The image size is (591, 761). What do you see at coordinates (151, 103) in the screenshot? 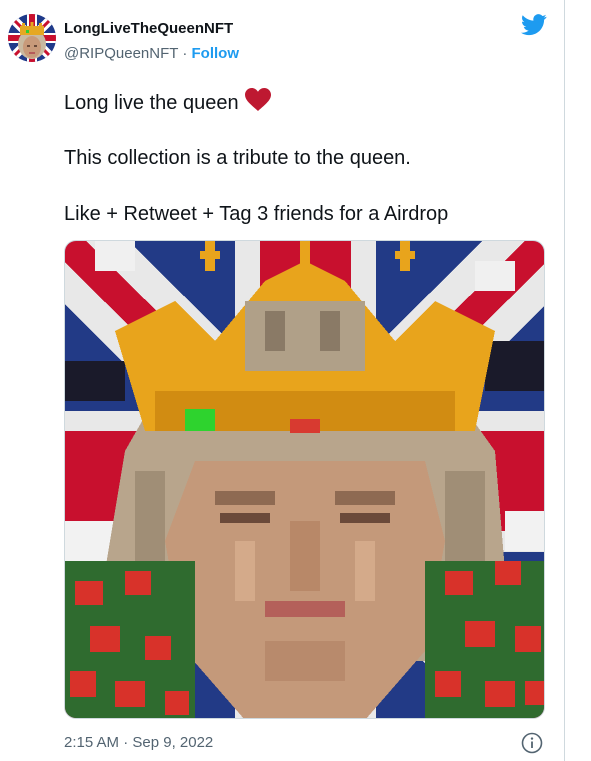
I see `tweet-text-line-1-content: Long live the queen` at bounding box center [151, 103].